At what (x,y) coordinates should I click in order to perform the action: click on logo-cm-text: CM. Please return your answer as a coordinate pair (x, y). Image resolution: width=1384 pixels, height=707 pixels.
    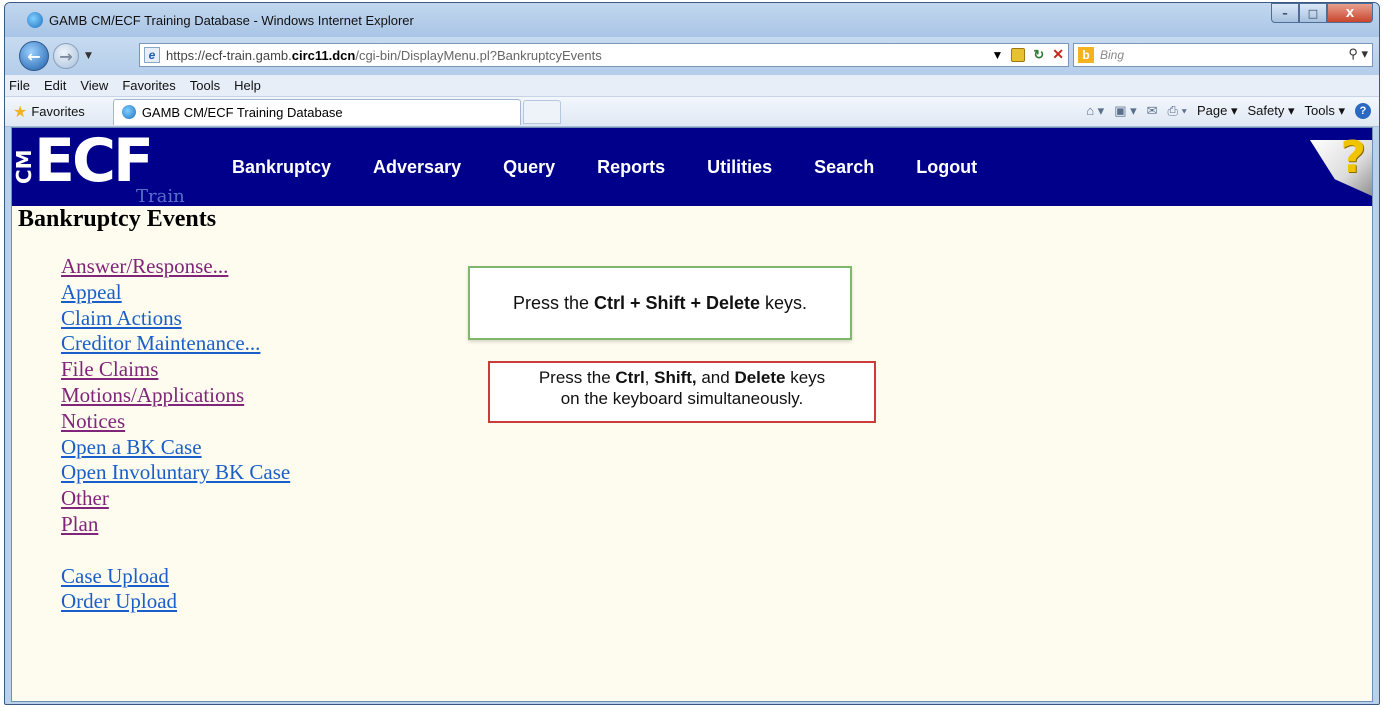
    Looking at the image, I should click on (24, 167).